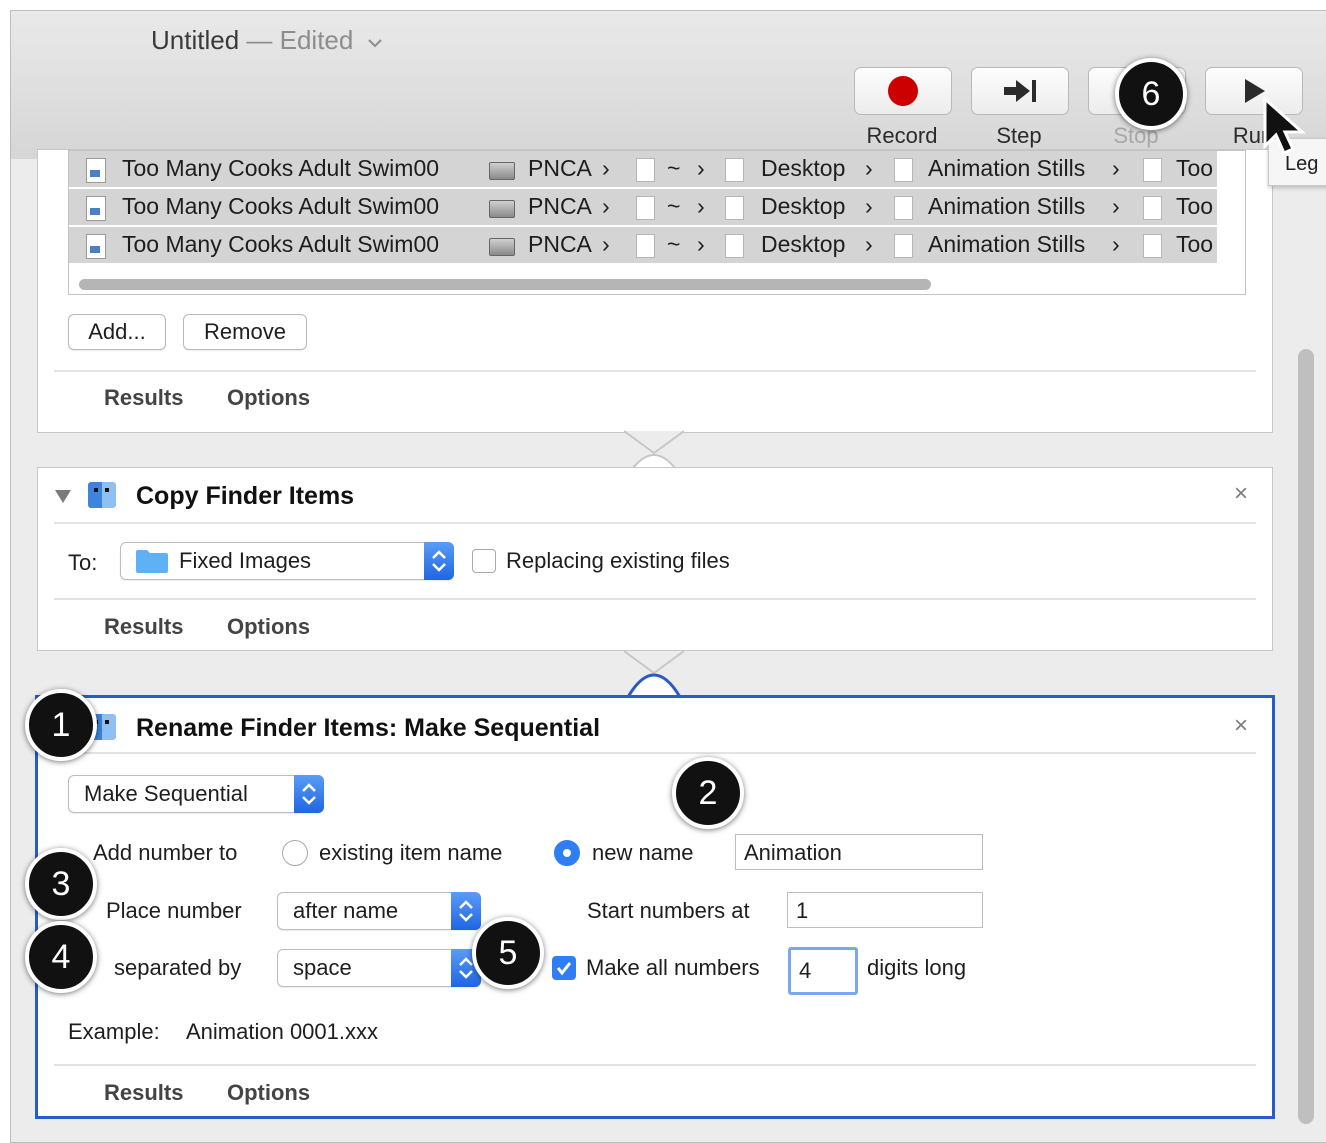 The width and height of the screenshot is (1326, 1143). I want to click on window-title: Untitled — Edited, so click(267, 40).